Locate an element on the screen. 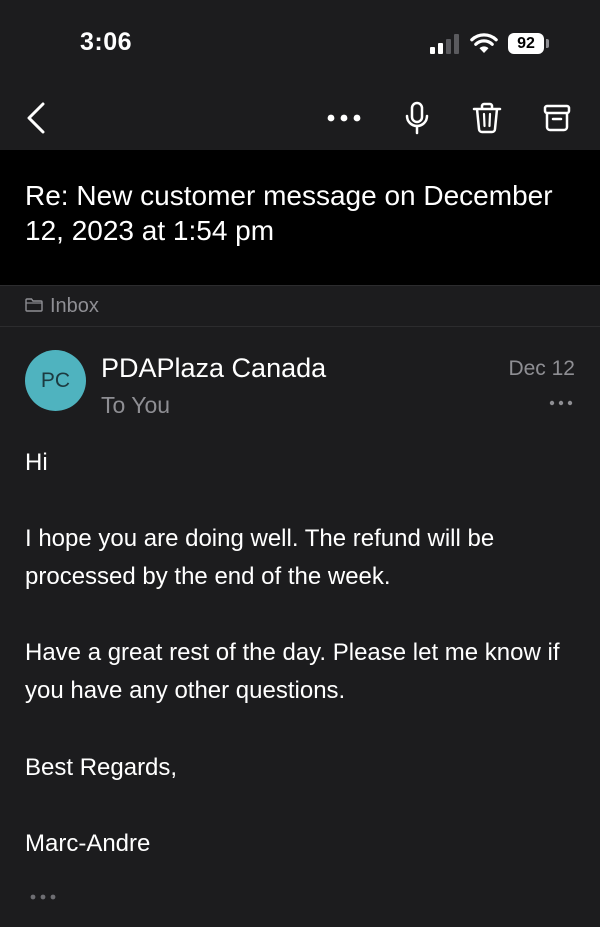 Image resolution: width=600 pixels, height=927 pixels. dictate-button is located at coordinates (417, 118).